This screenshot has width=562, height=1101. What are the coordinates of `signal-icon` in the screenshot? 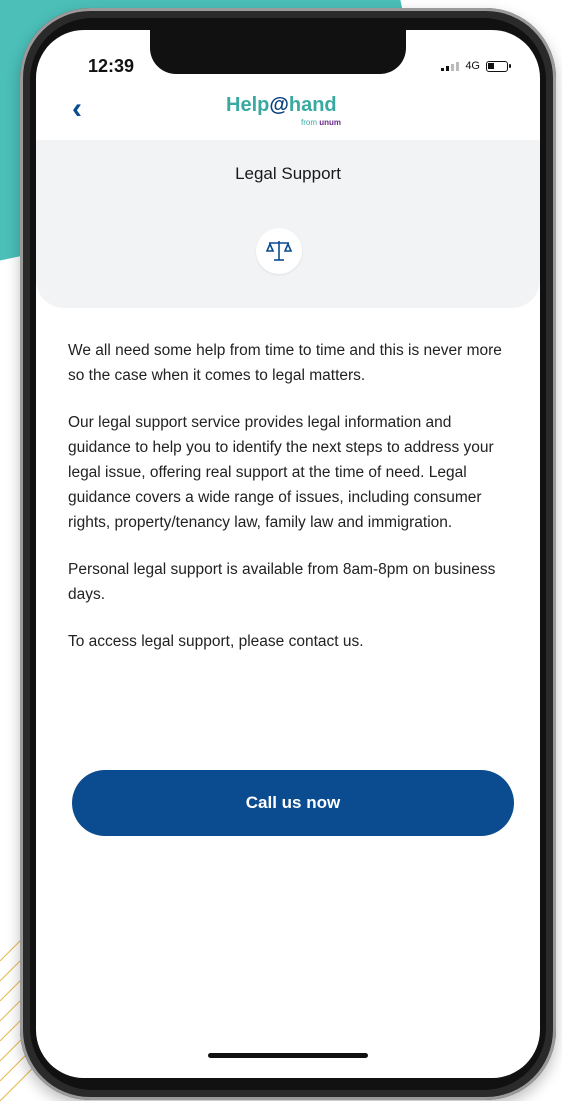 It's located at (450, 66).